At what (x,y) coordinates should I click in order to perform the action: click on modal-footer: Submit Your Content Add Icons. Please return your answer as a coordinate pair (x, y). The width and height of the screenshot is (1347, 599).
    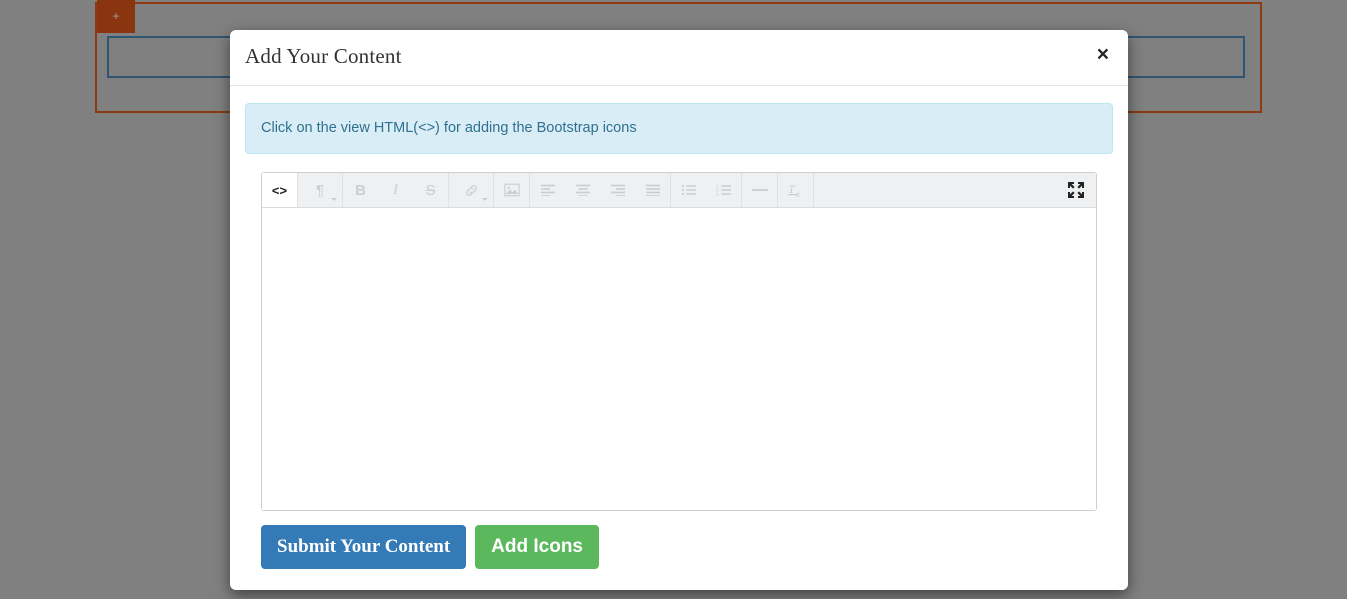
    Looking at the image, I should click on (679, 540).